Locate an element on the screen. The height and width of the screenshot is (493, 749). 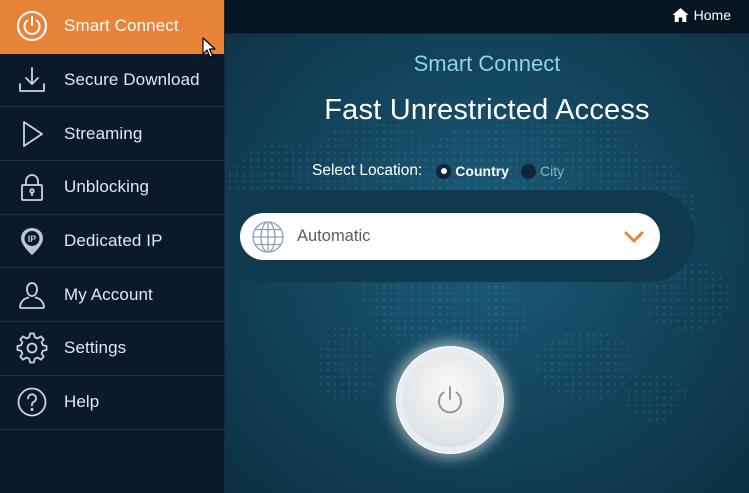
connect-button is located at coordinates (450, 400).